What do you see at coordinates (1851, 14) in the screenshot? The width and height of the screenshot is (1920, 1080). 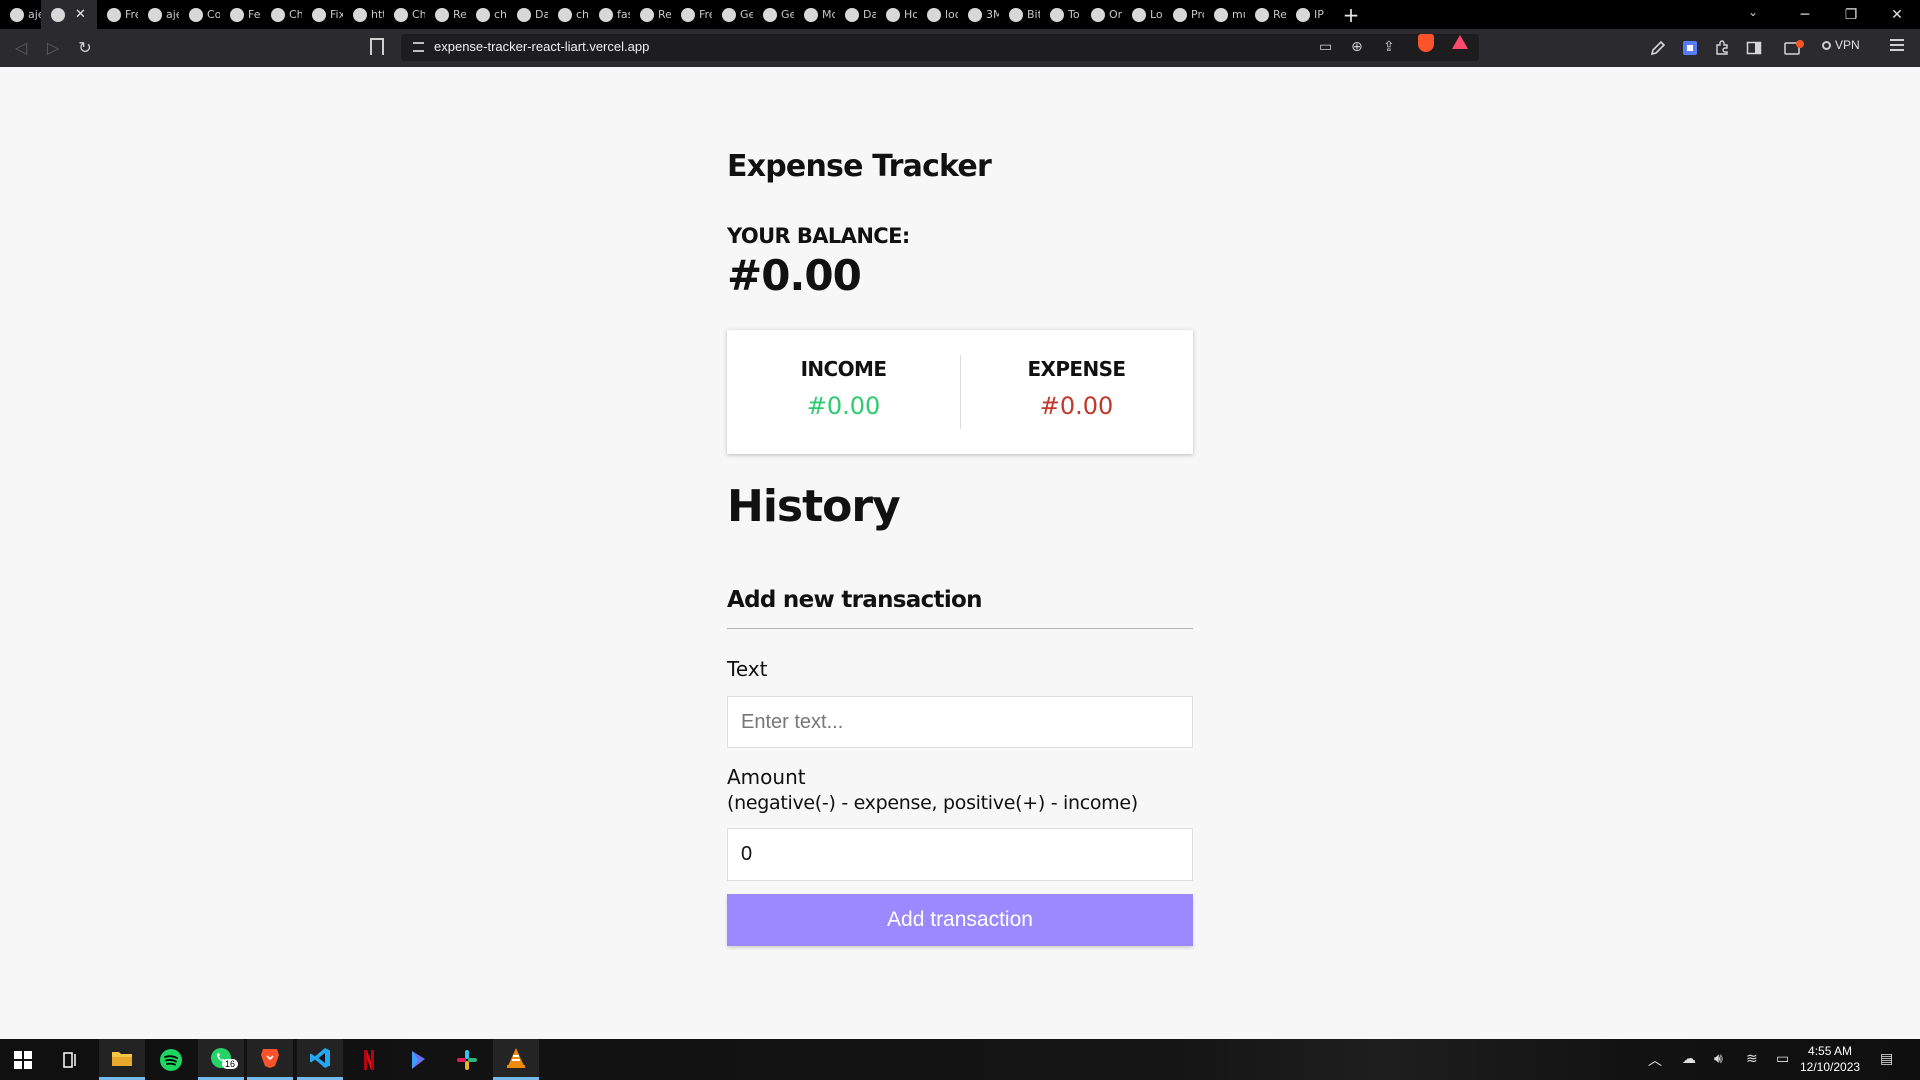 I see `restore-button: ❐` at bounding box center [1851, 14].